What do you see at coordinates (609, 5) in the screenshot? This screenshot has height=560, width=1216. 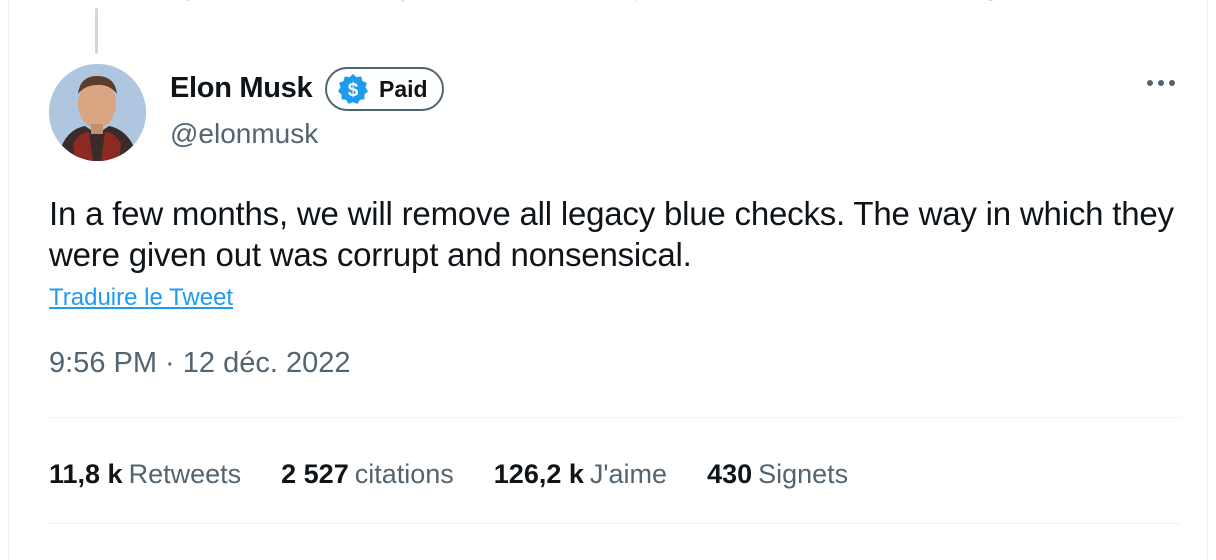 I see `previous-tweet-action-bar: ⌄ ⇄ ♡ ⋯ ⇪` at bounding box center [609, 5].